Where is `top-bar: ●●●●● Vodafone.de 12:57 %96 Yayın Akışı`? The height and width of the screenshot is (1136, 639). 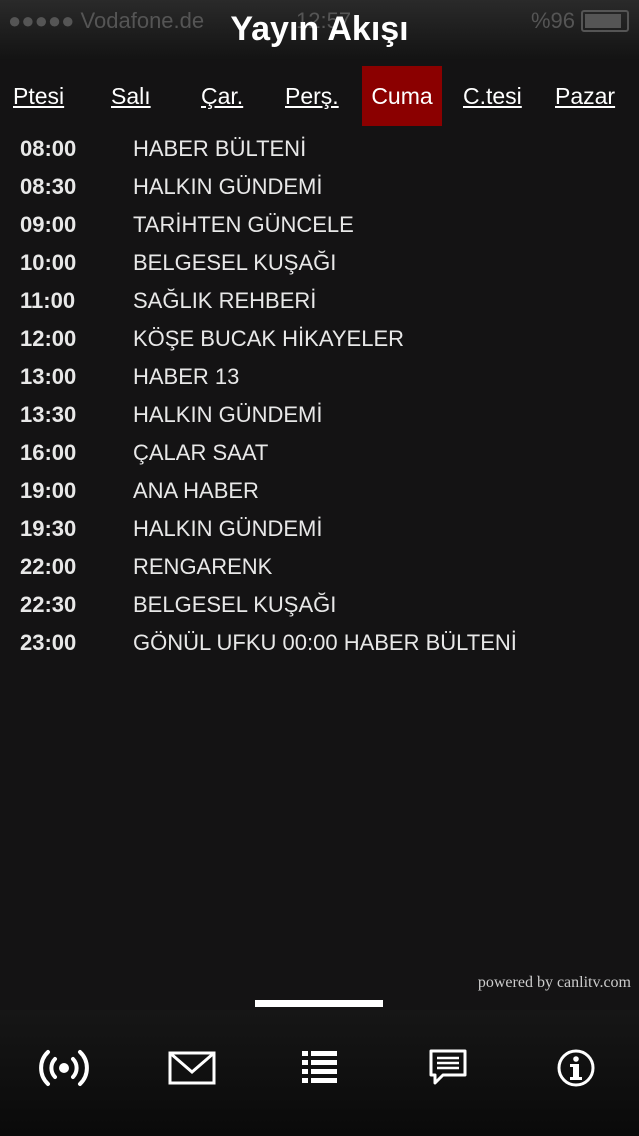
top-bar: ●●●●● Vodafone.de 12:57 %96 Yayın Akışı is located at coordinates (319, 30).